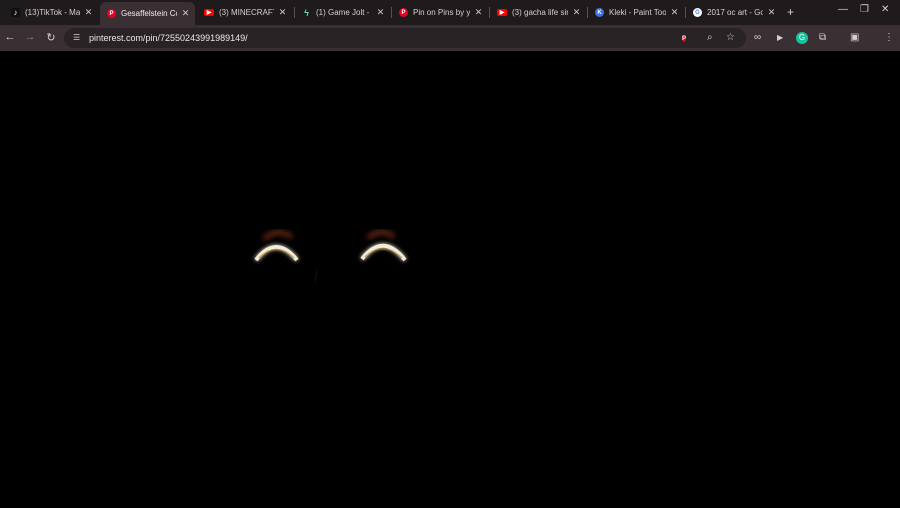 This screenshot has width=900, height=508. I want to click on tiktok-icon: ♪, so click(15, 12).